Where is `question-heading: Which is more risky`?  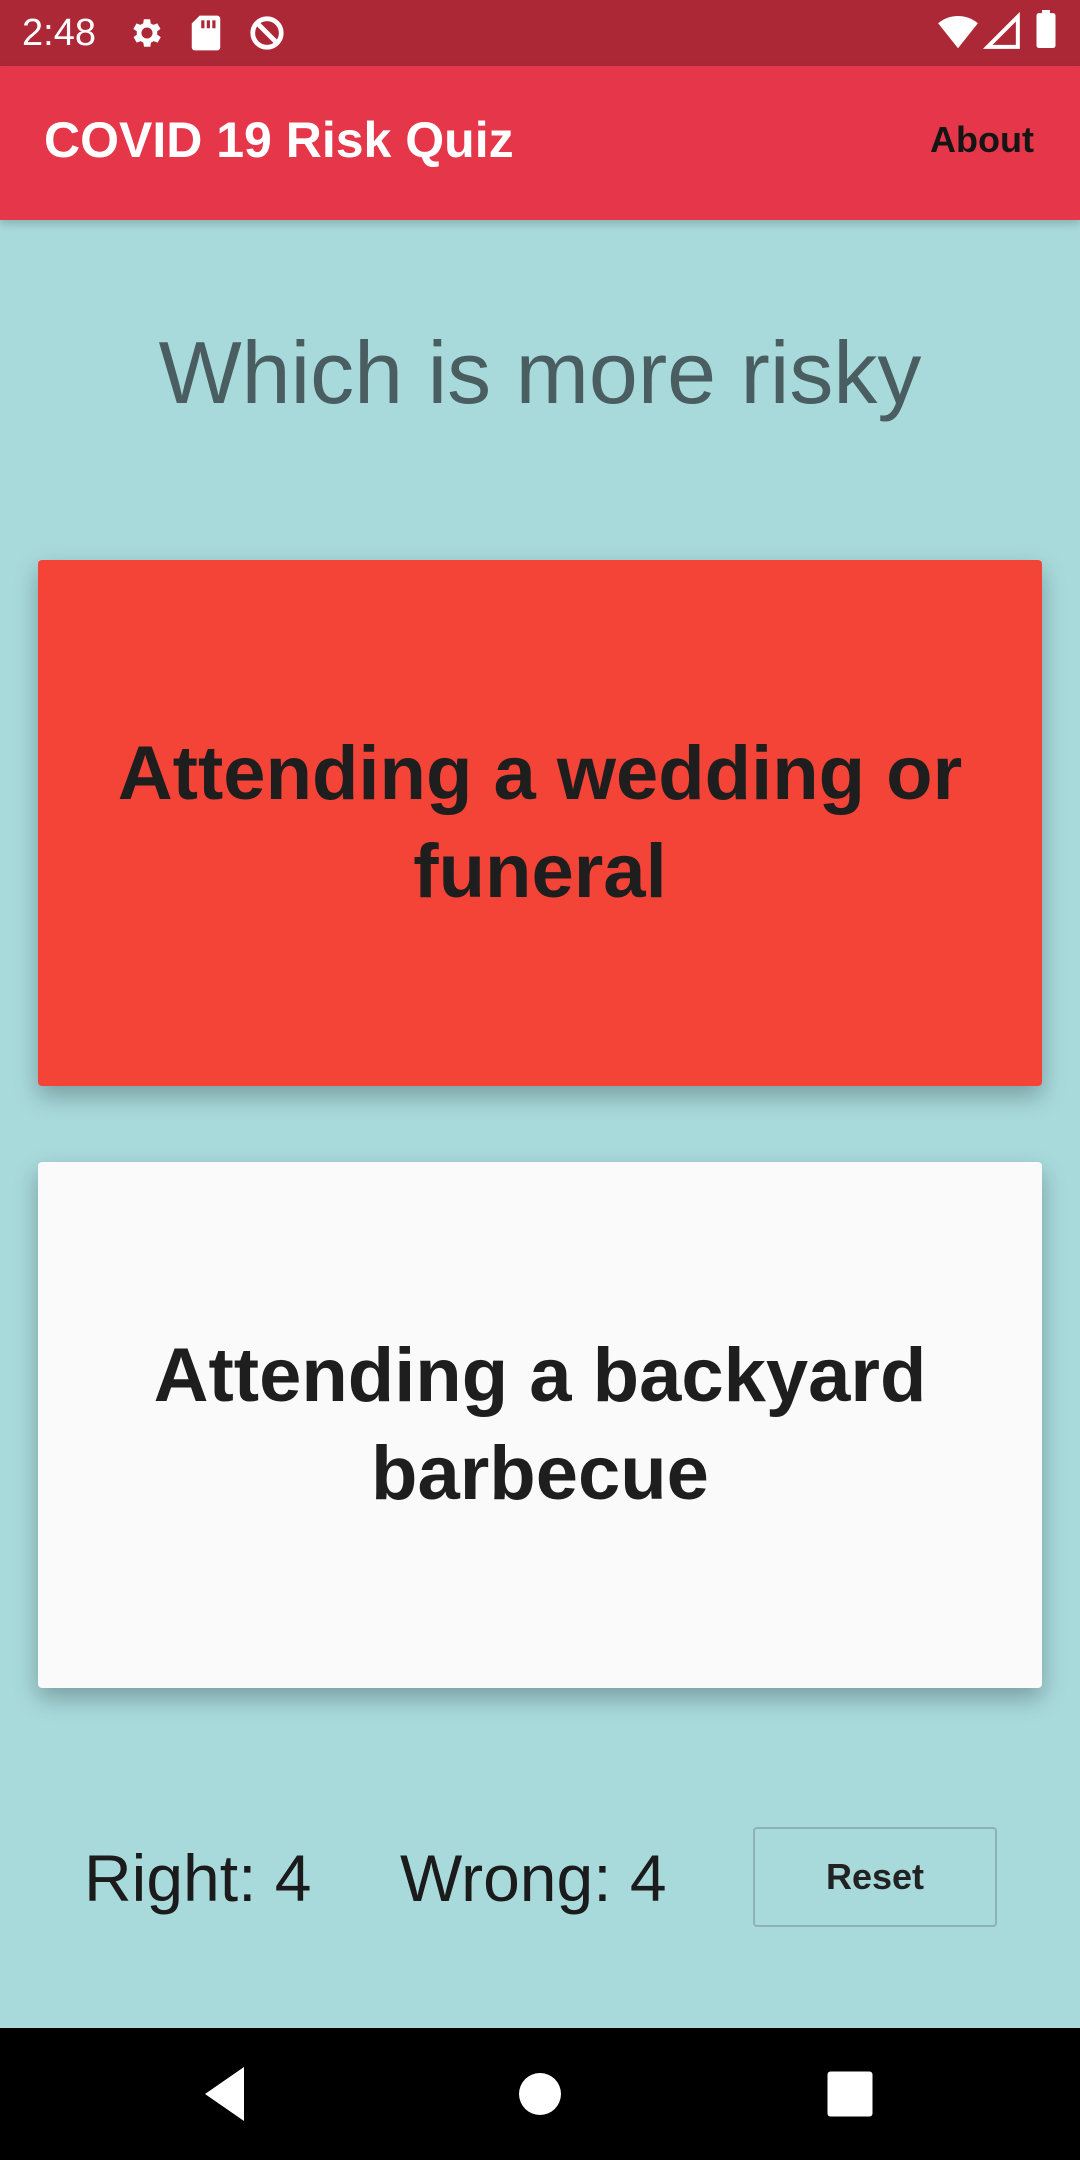 question-heading: Which is more risky is located at coordinates (540, 372).